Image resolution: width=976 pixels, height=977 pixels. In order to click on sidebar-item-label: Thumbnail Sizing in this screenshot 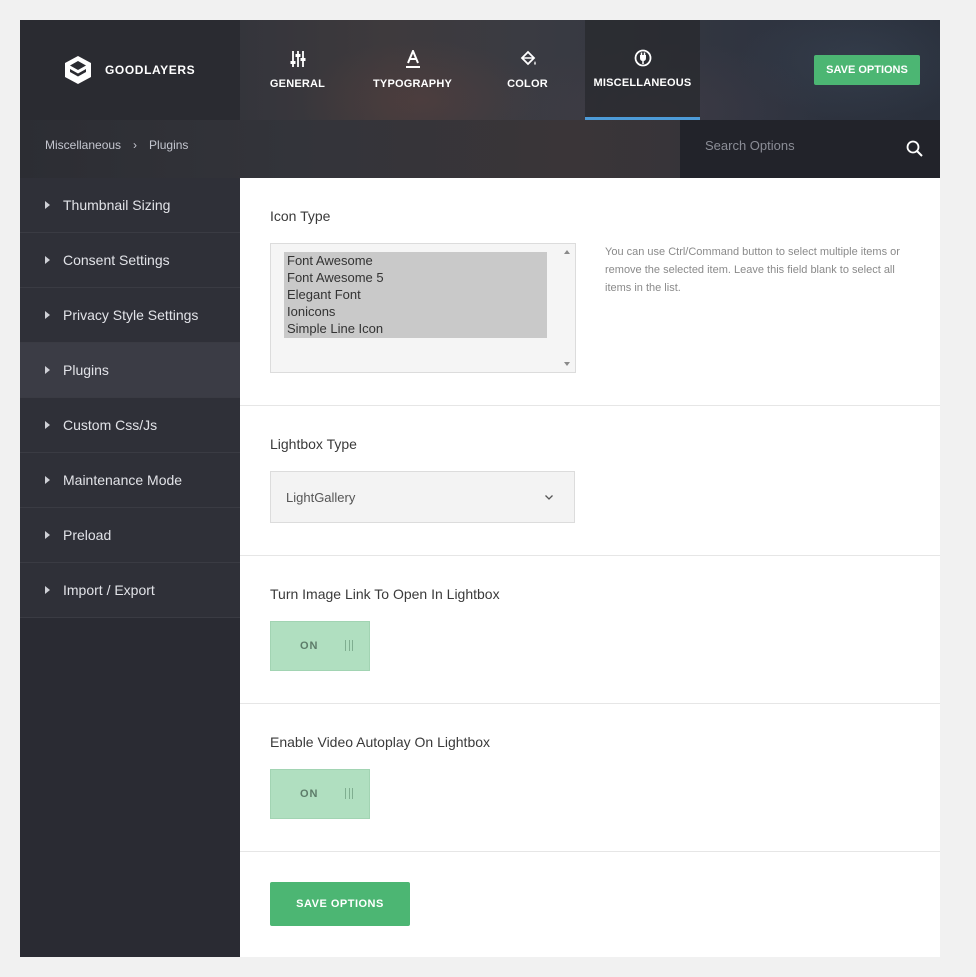, I will do `click(117, 205)`.